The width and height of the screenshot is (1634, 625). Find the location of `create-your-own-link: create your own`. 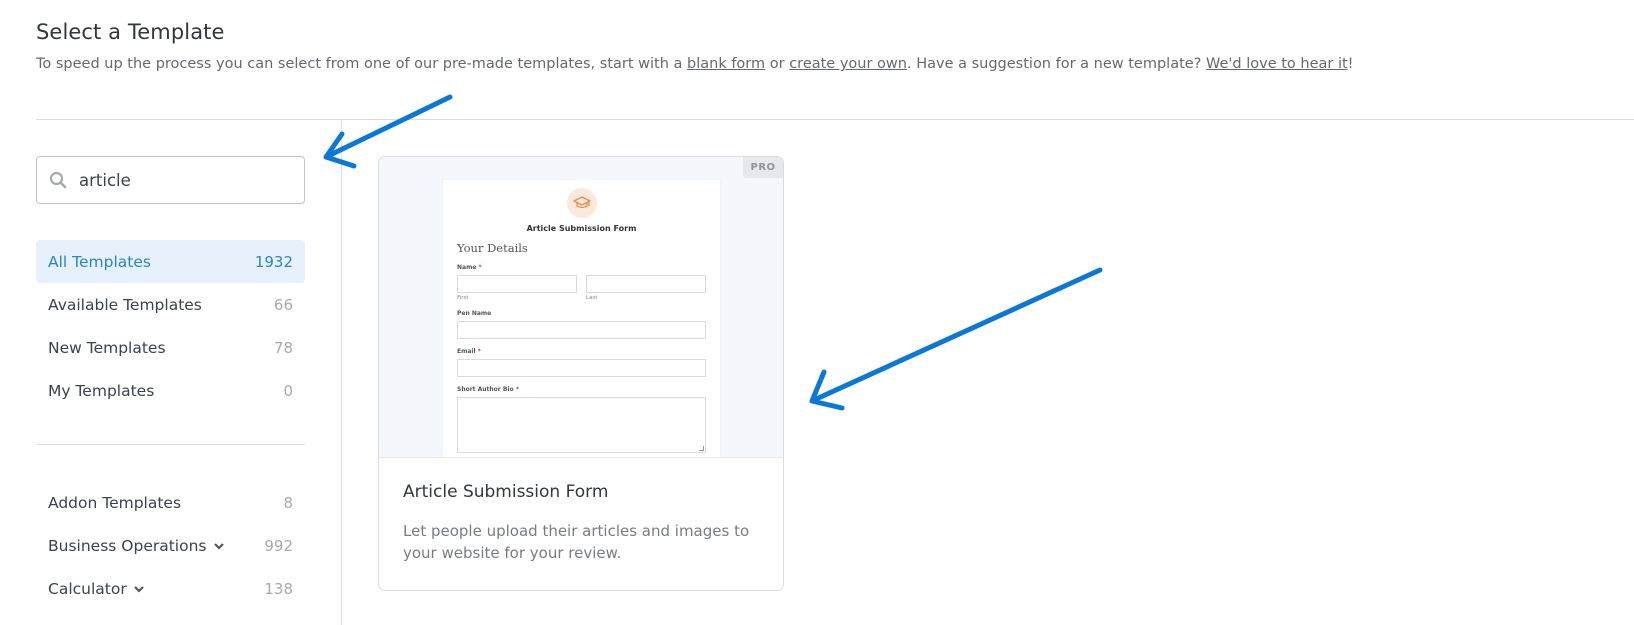

create-your-own-link: create your own is located at coordinates (848, 64).